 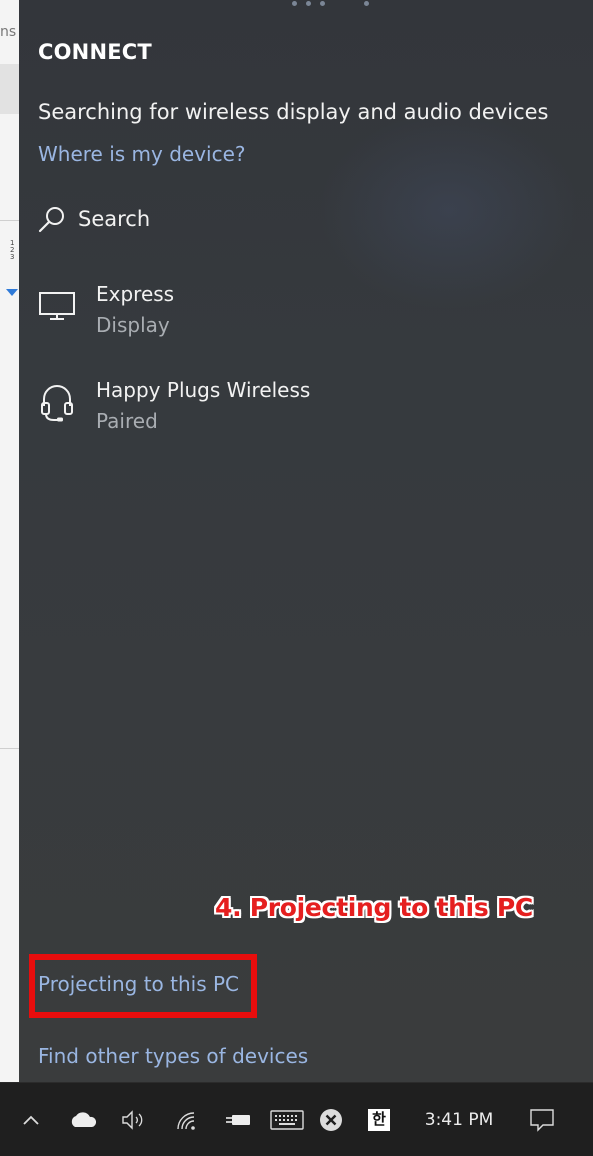 What do you see at coordinates (57, 306) in the screenshot?
I see `monitor-icon` at bounding box center [57, 306].